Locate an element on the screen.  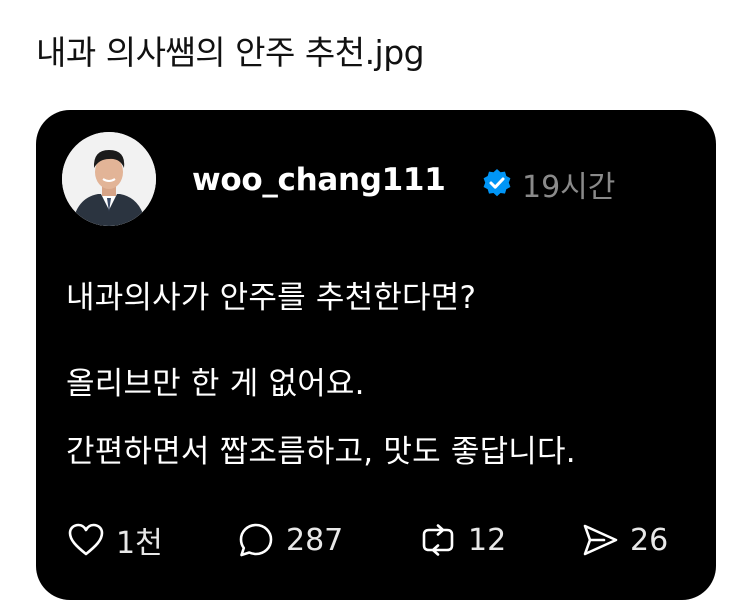
post-text-line-1: 내과의사가 안주를 추천한다면? is located at coordinates (271, 298).